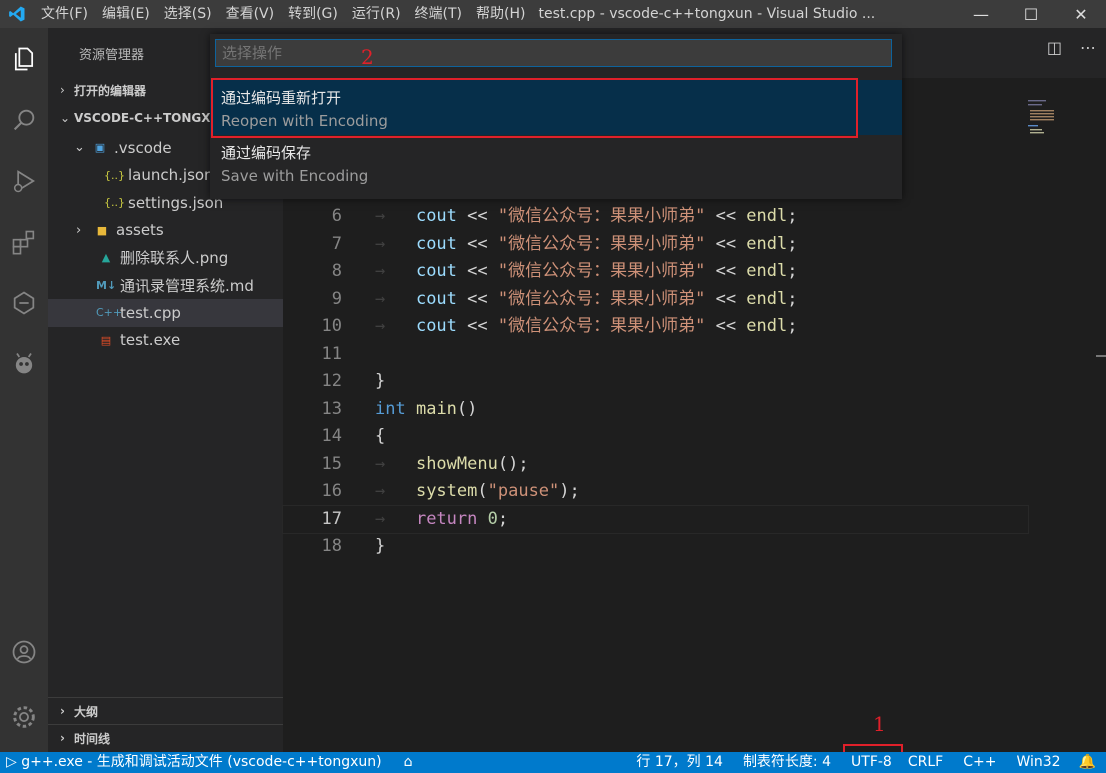  What do you see at coordinates (106, 340) in the screenshot?
I see `exe-file-icon: ▤` at bounding box center [106, 340].